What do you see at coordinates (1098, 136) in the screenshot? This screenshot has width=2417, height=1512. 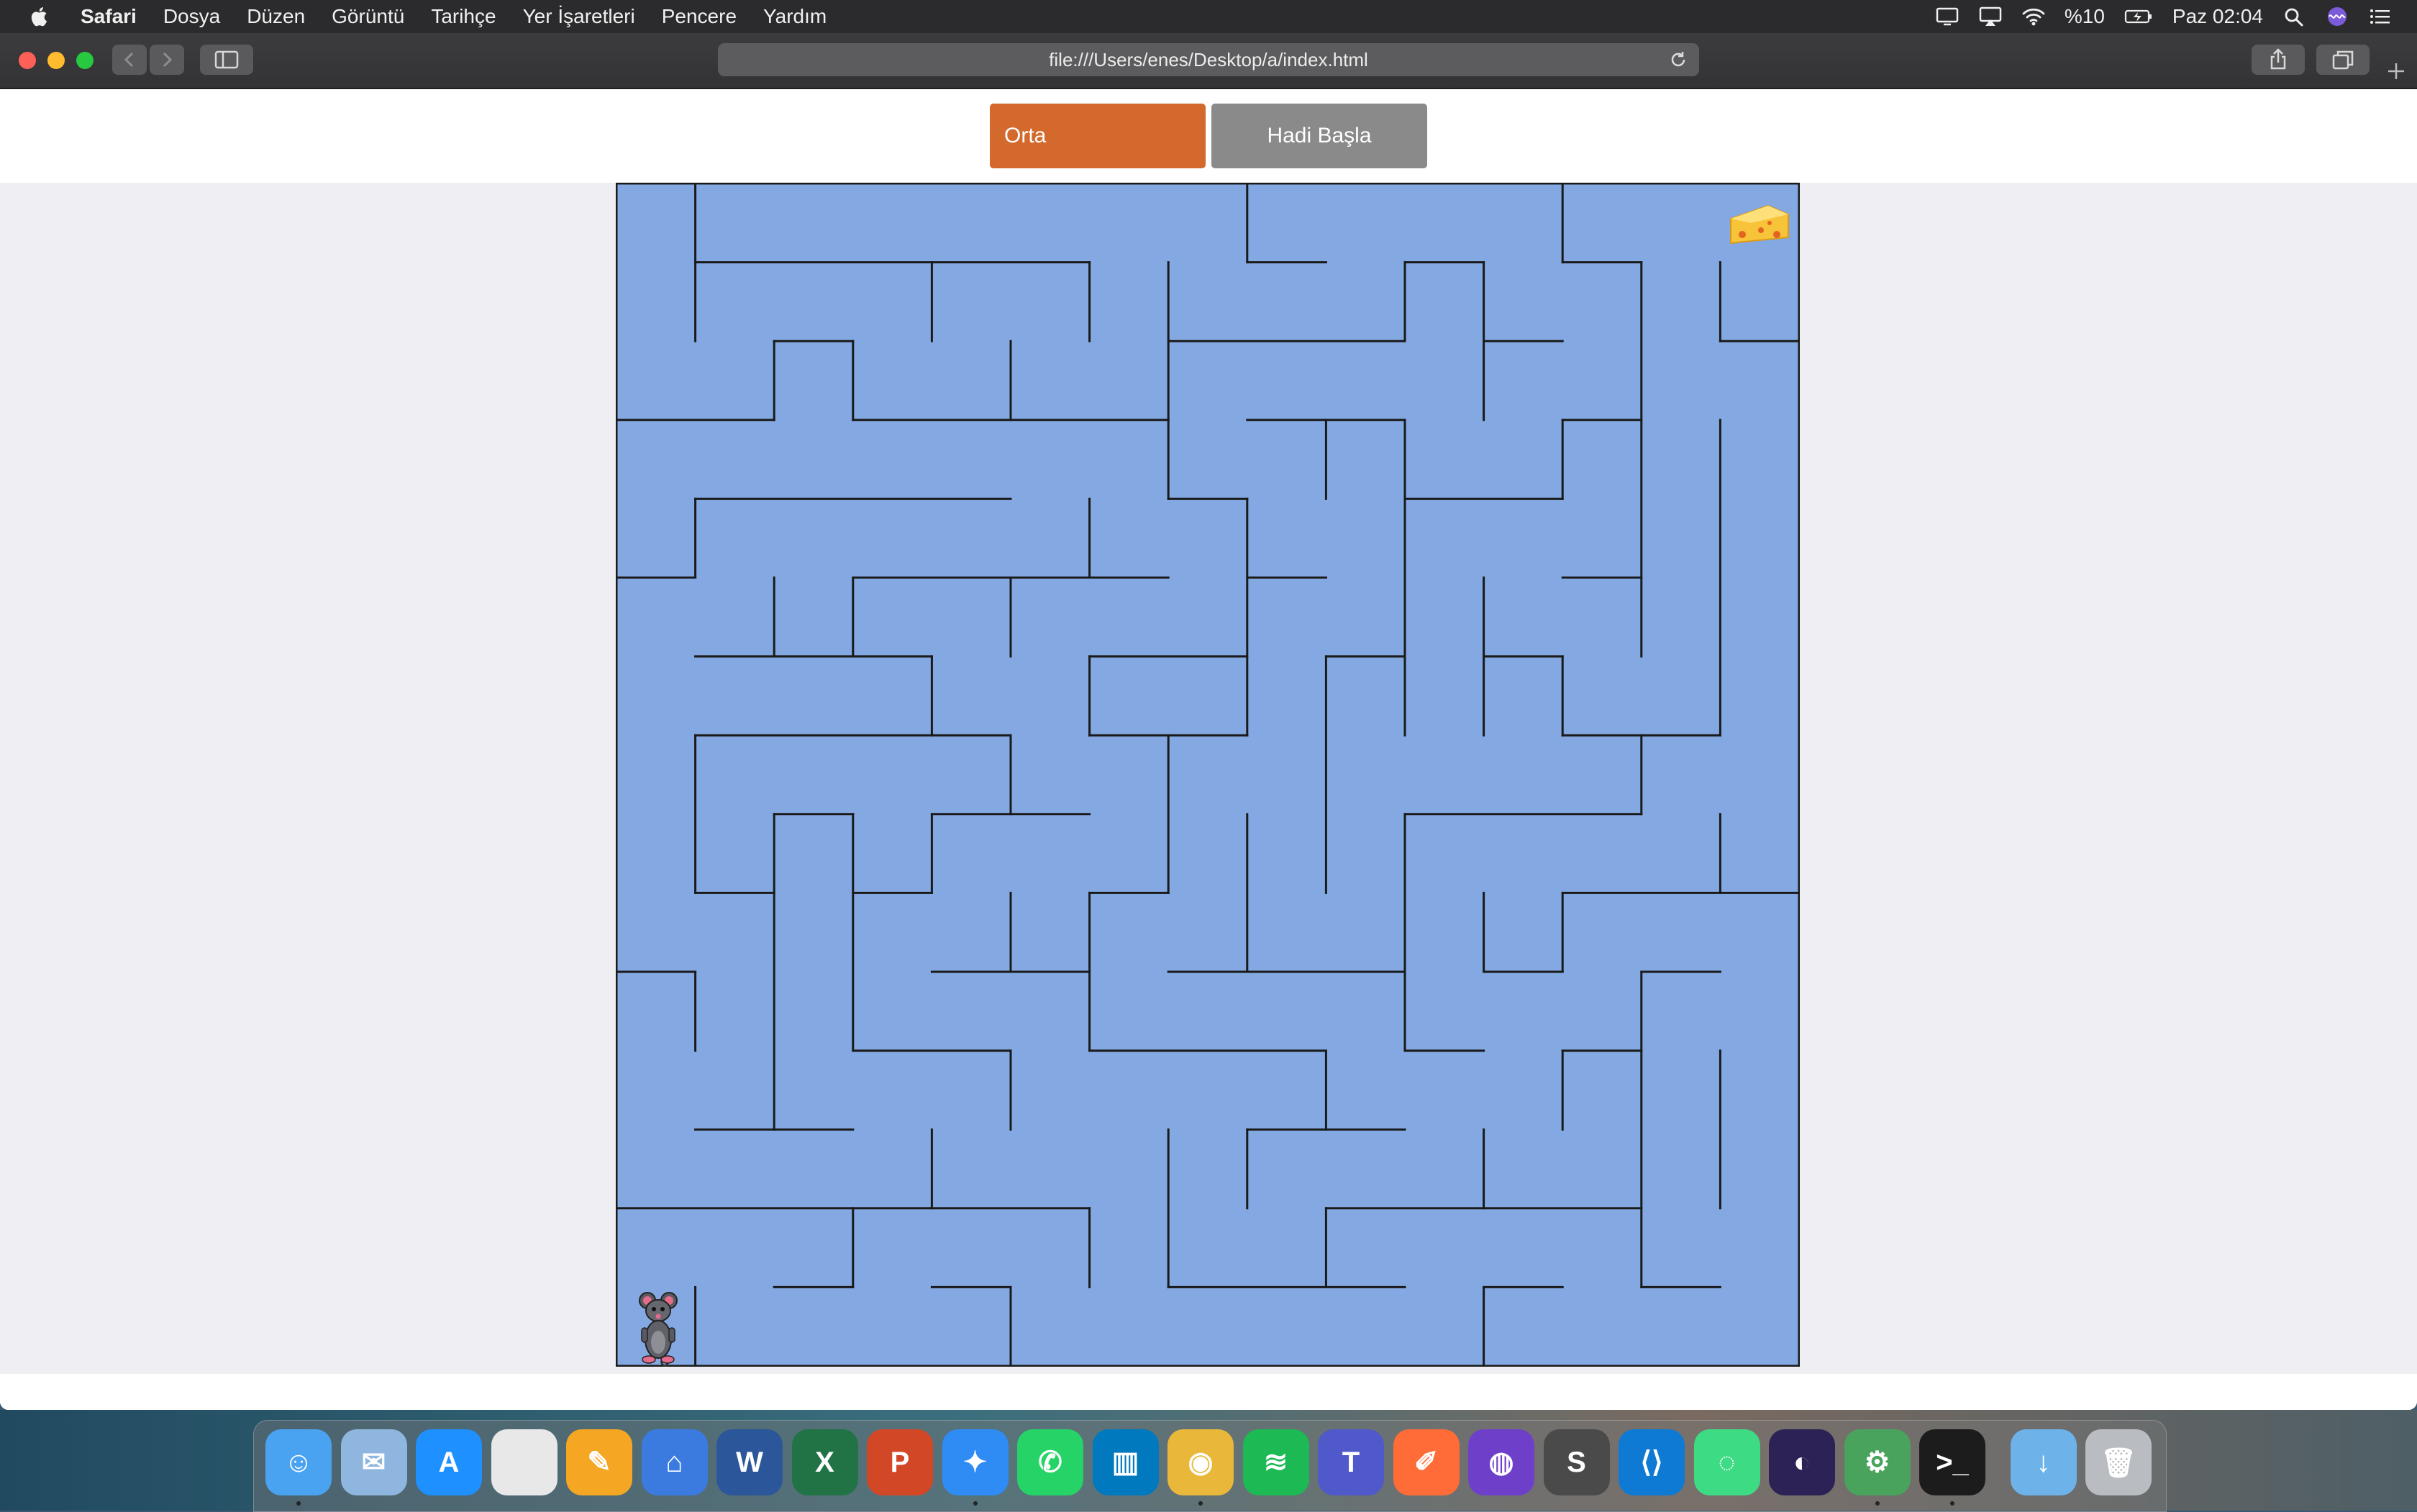 I see `level-select: Orta` at bounding box center [1098, 136].